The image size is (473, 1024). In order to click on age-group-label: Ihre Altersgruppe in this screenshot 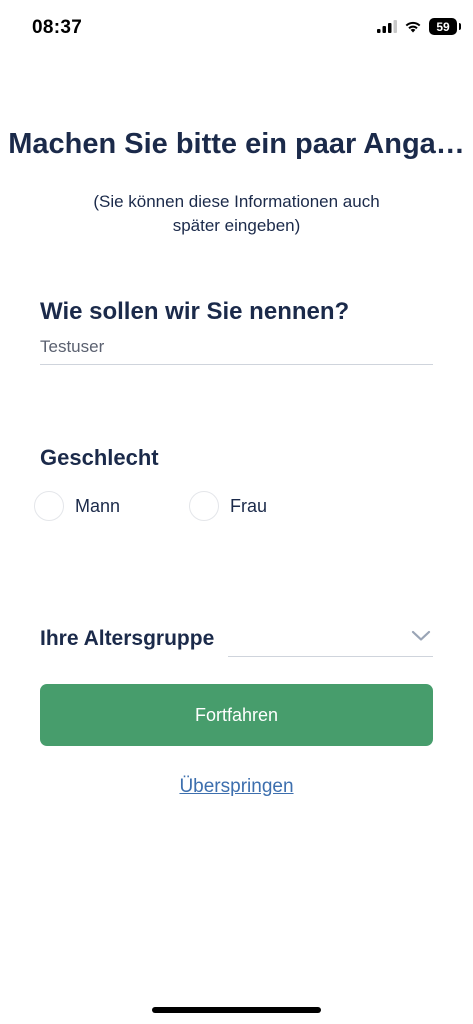, I will do `click(127, 638)`.